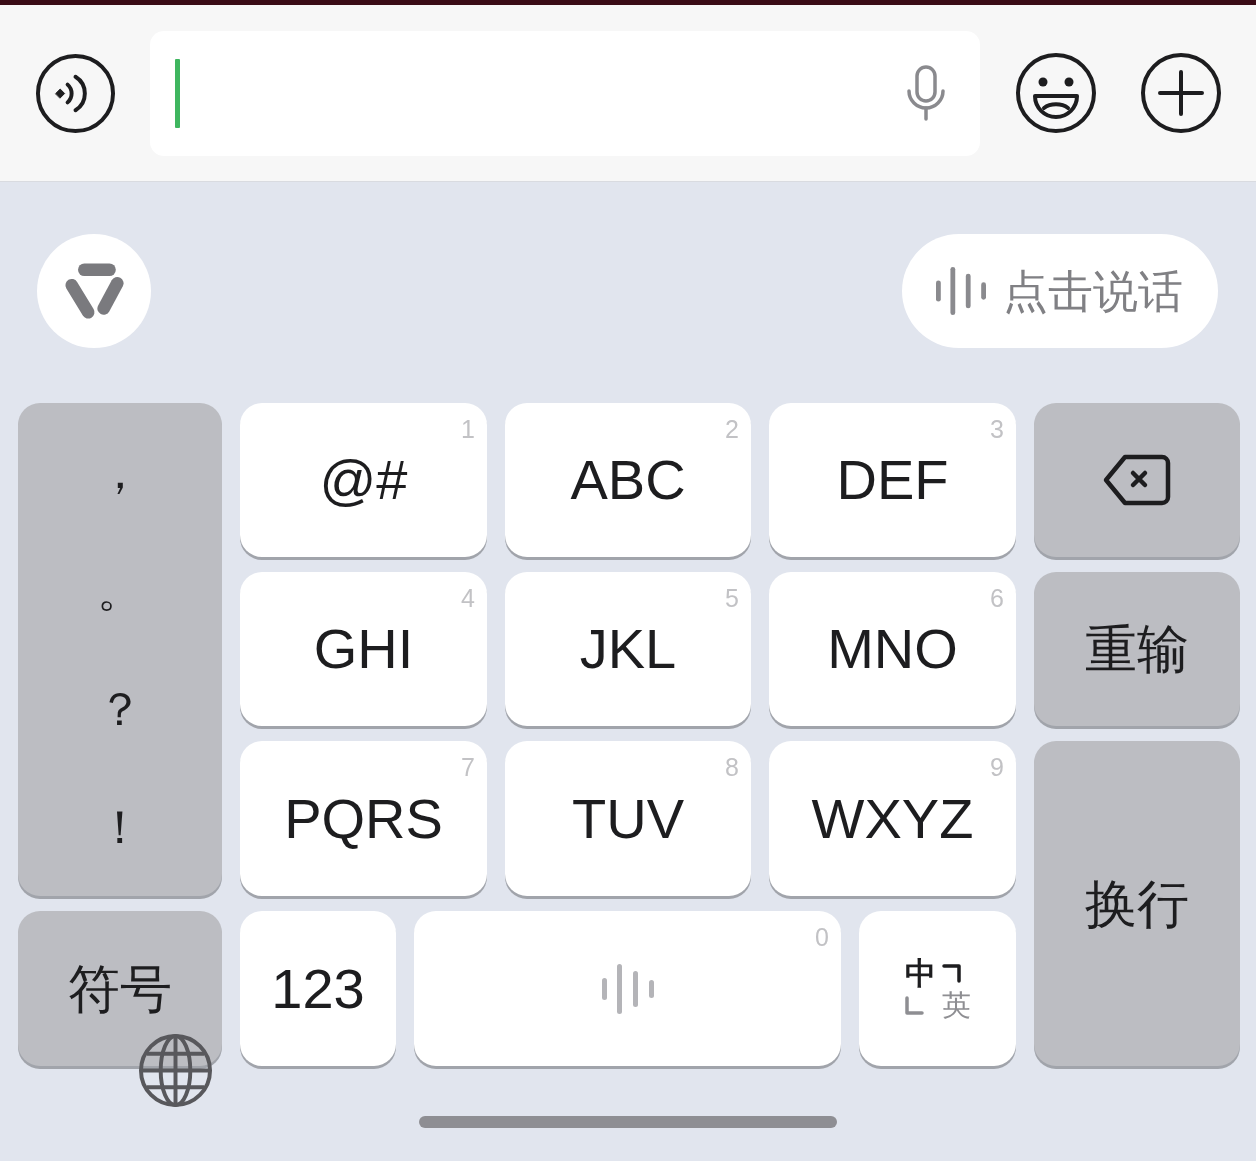 The width and height of the screenshot is (1256, 1161). What do you see at coordinates (1137, 649) in the screenshot?
I see `keyboard-key: 重输` at bounding box center [1137, 649].